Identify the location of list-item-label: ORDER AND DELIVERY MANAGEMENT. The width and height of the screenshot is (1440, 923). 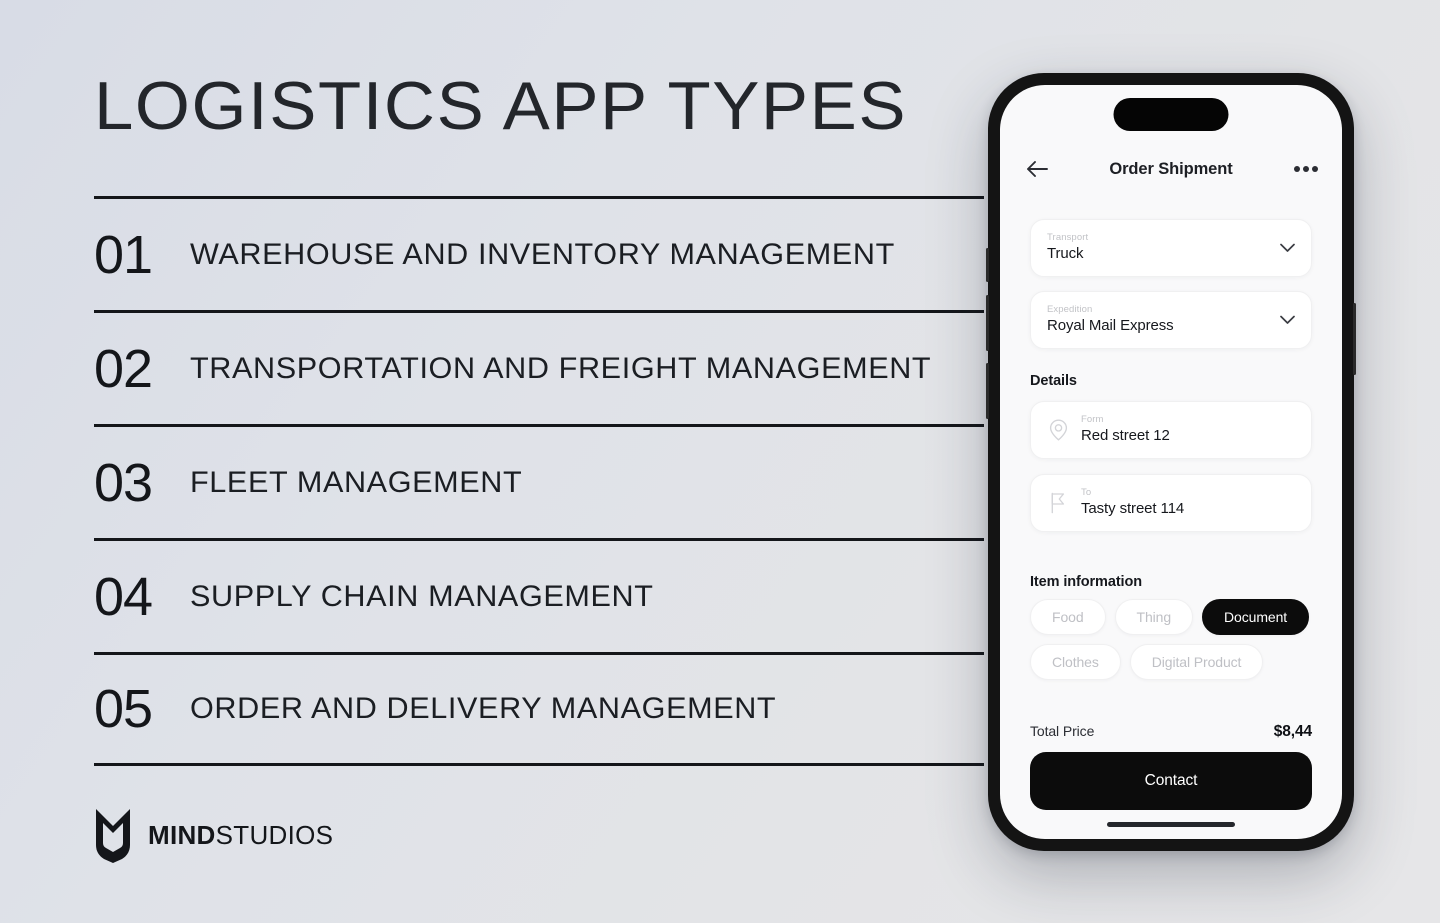
(483, 708).